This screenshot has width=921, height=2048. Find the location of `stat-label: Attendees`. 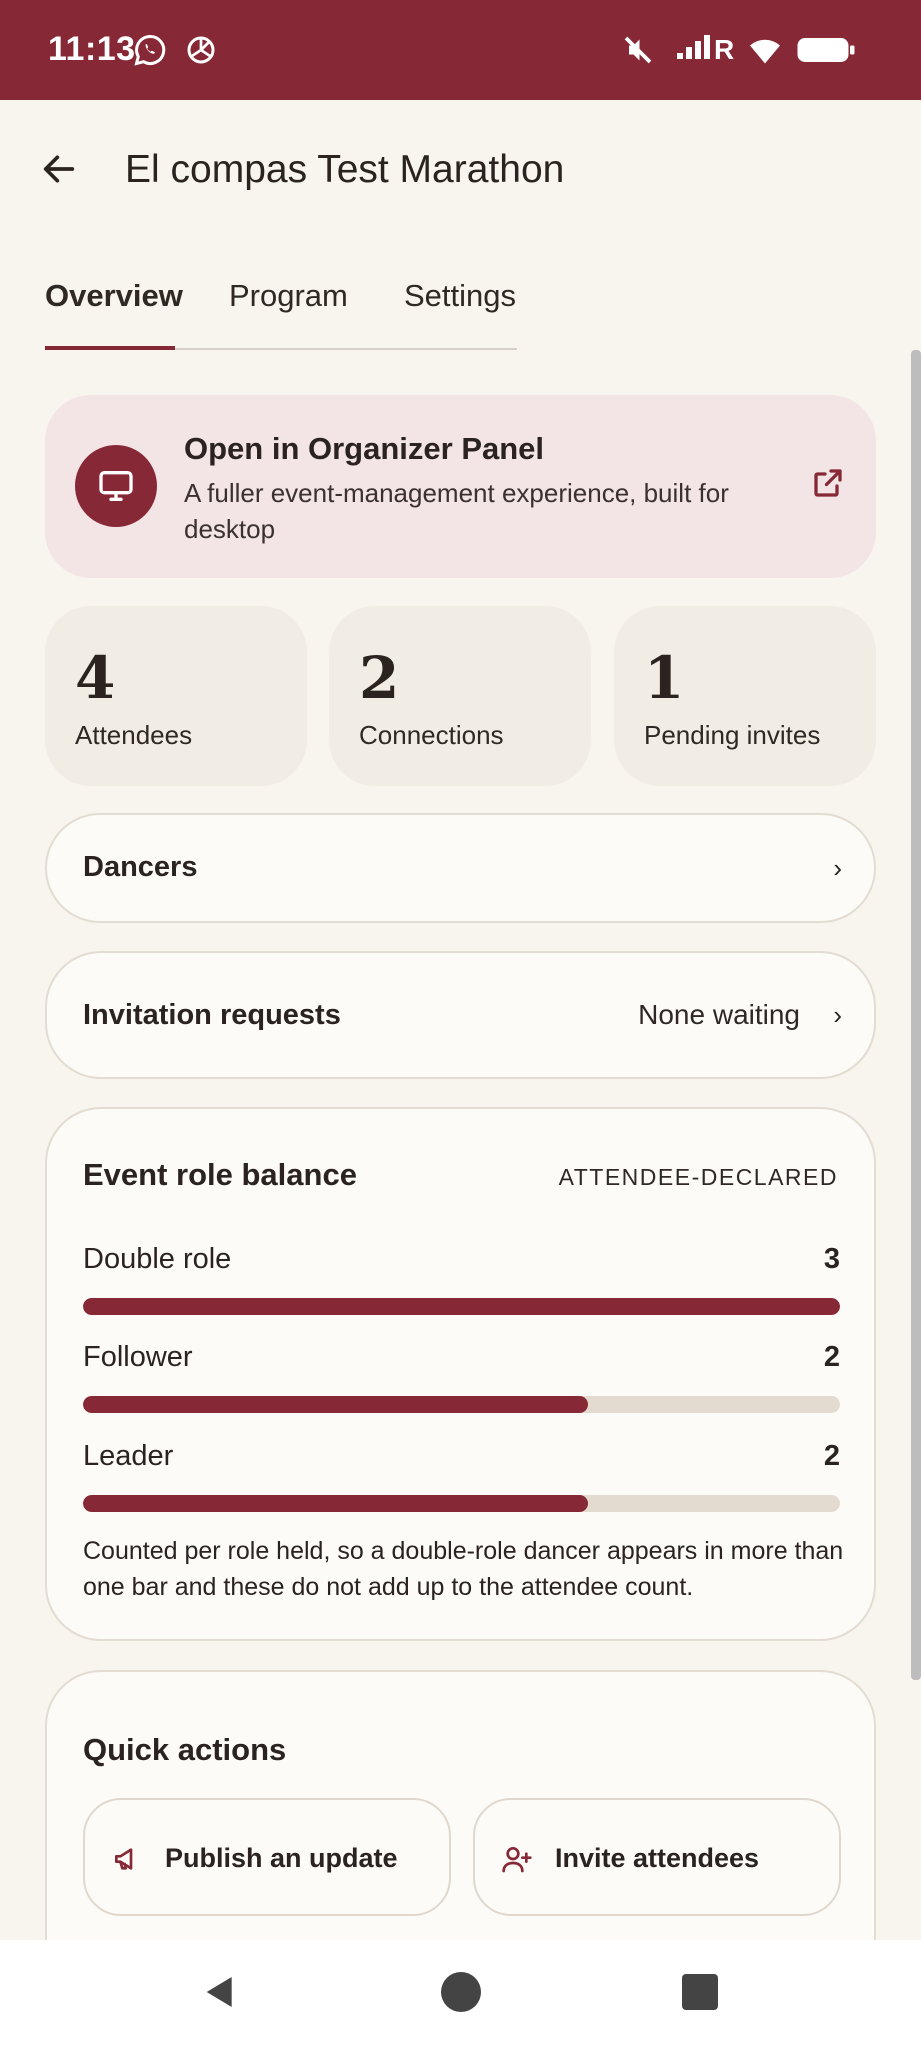

stat-label: Attendees is located at coordinates (134, 735).